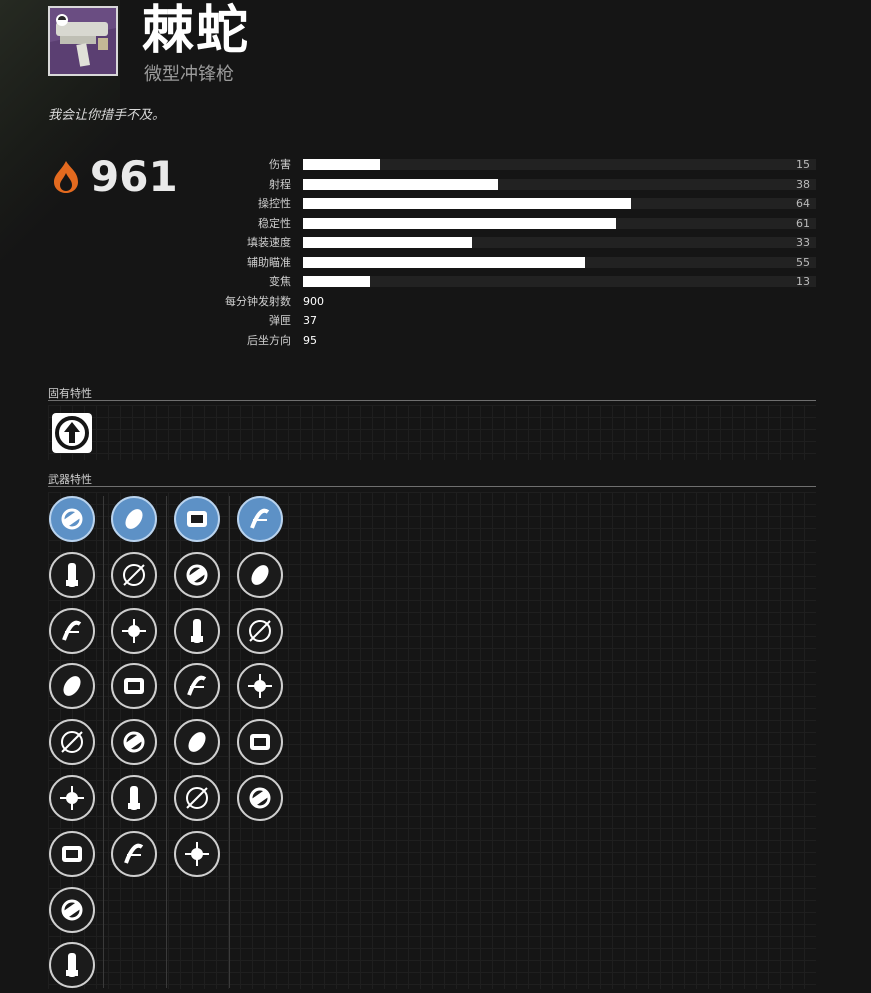 The width and height of the screenshot is (871, 993). Describe the element at coordinates (803, 184) in the screenshot. I see `stat-value: 38` at that location.